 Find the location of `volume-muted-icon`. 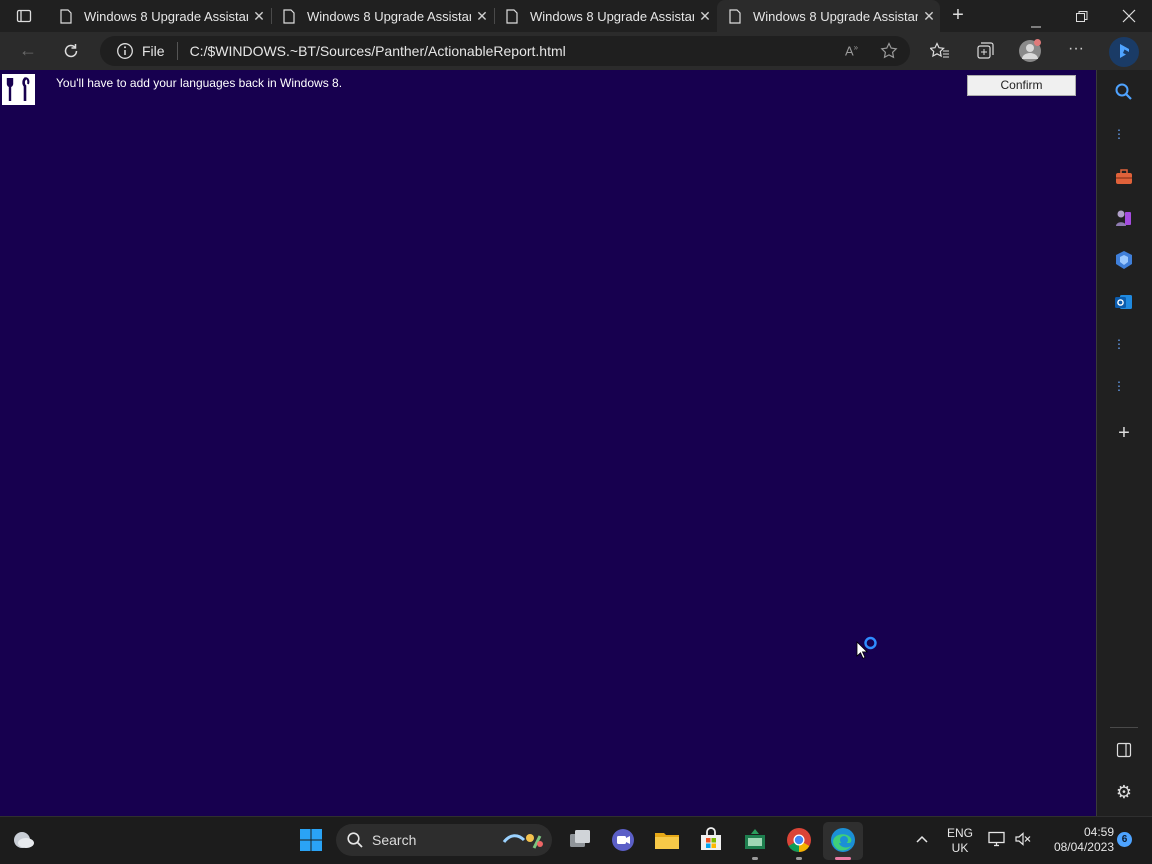

volume-muted-icon is located at coordinates (1023, 839).